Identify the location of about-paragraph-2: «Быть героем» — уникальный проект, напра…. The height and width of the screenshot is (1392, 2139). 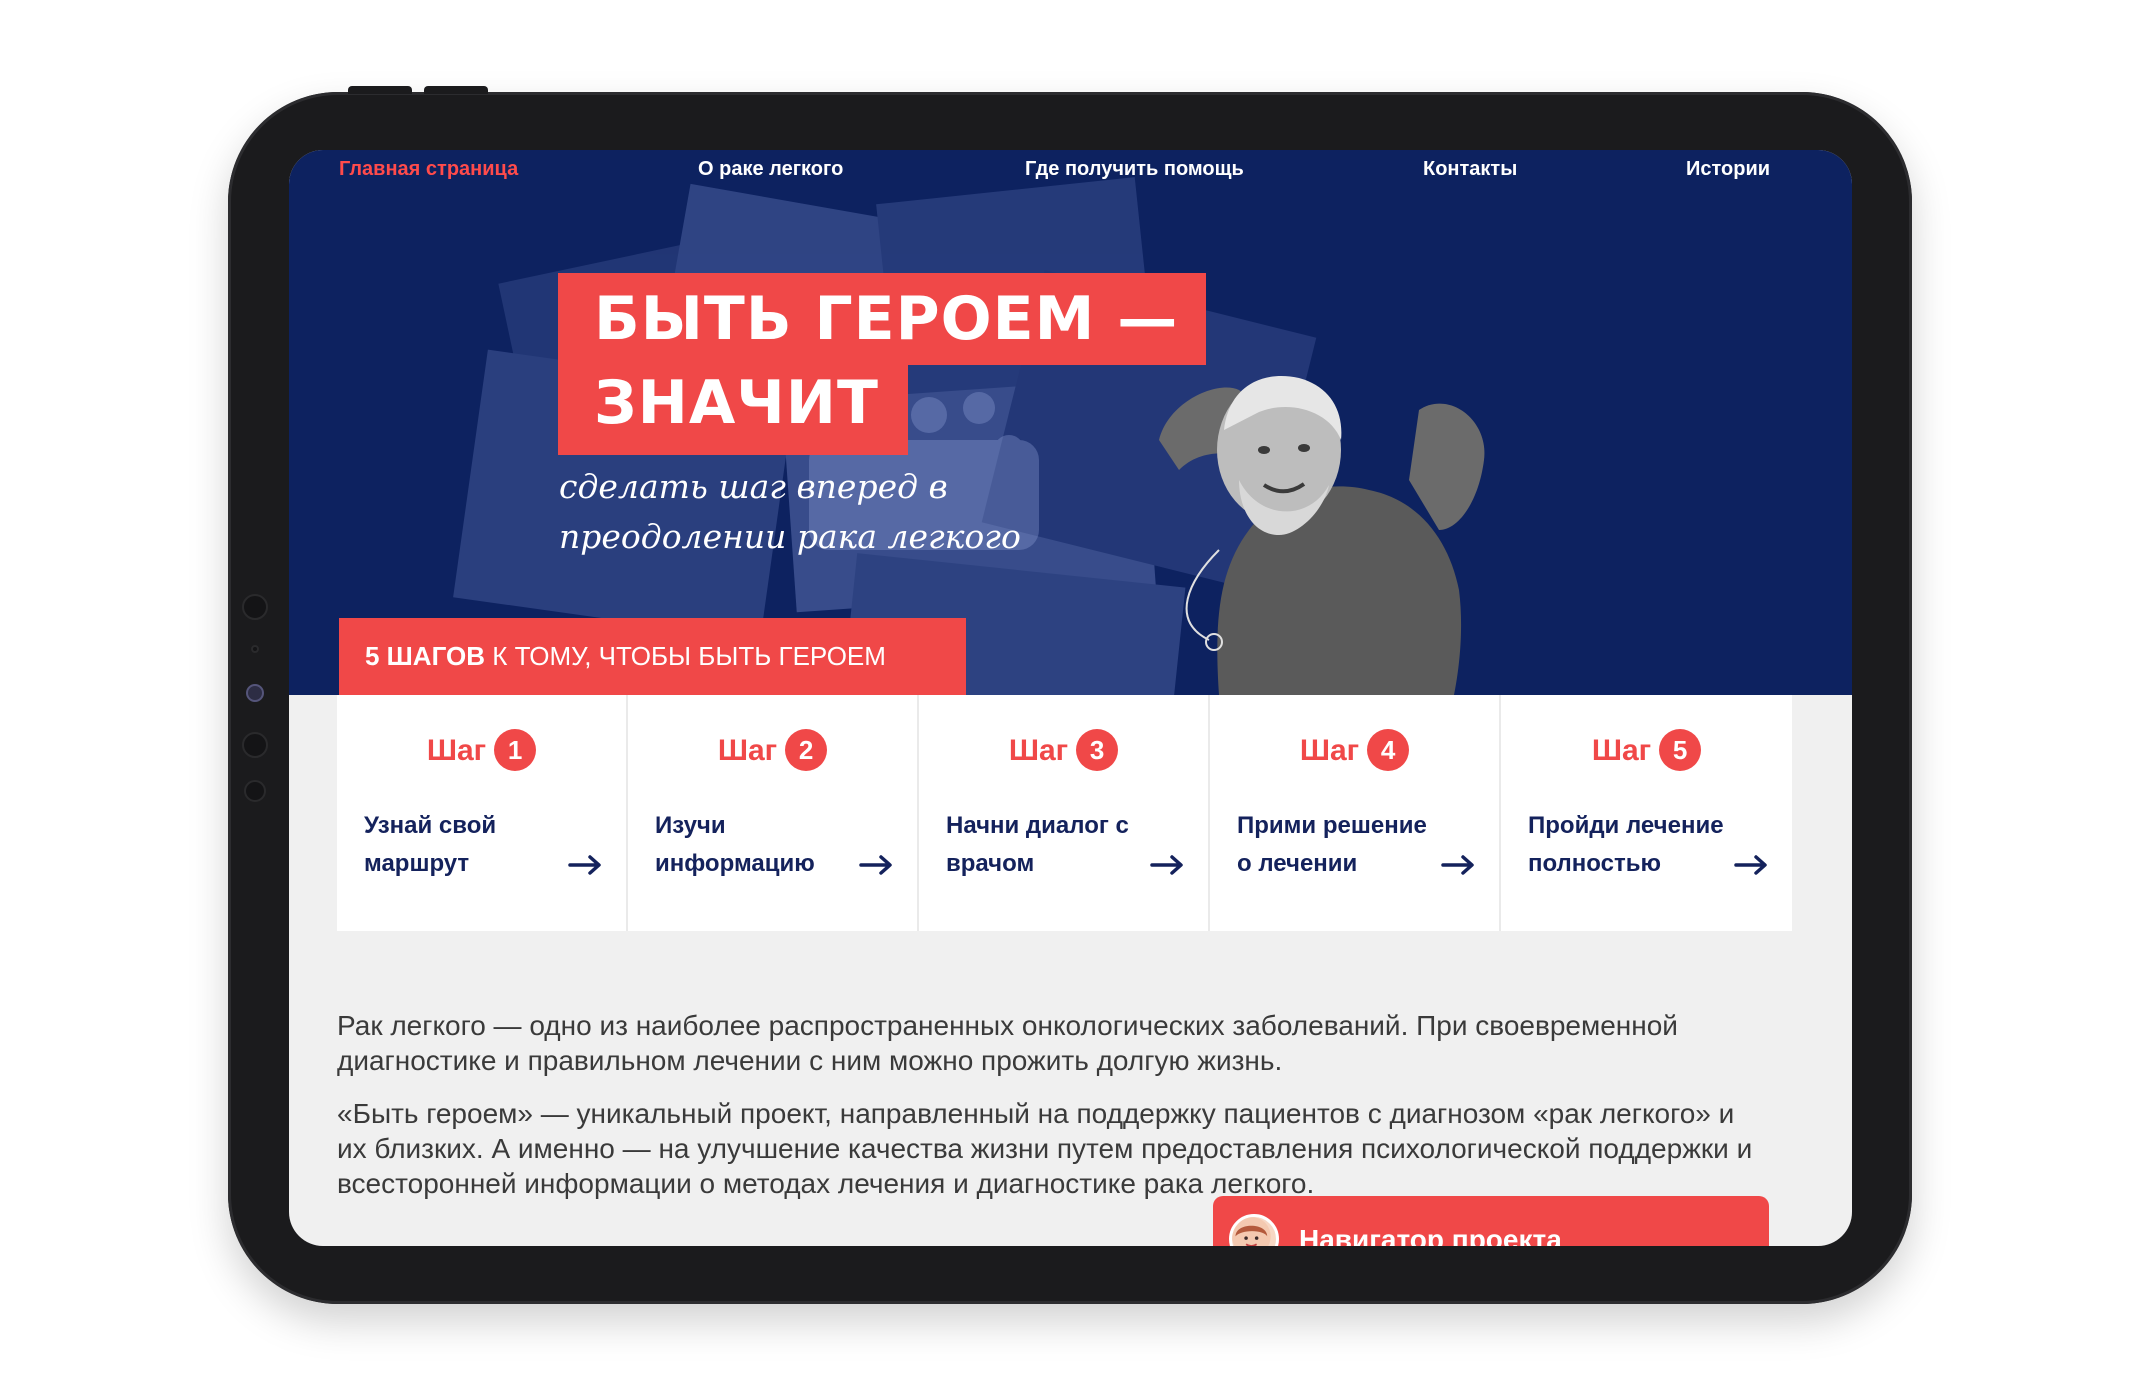
(1045, 1148).